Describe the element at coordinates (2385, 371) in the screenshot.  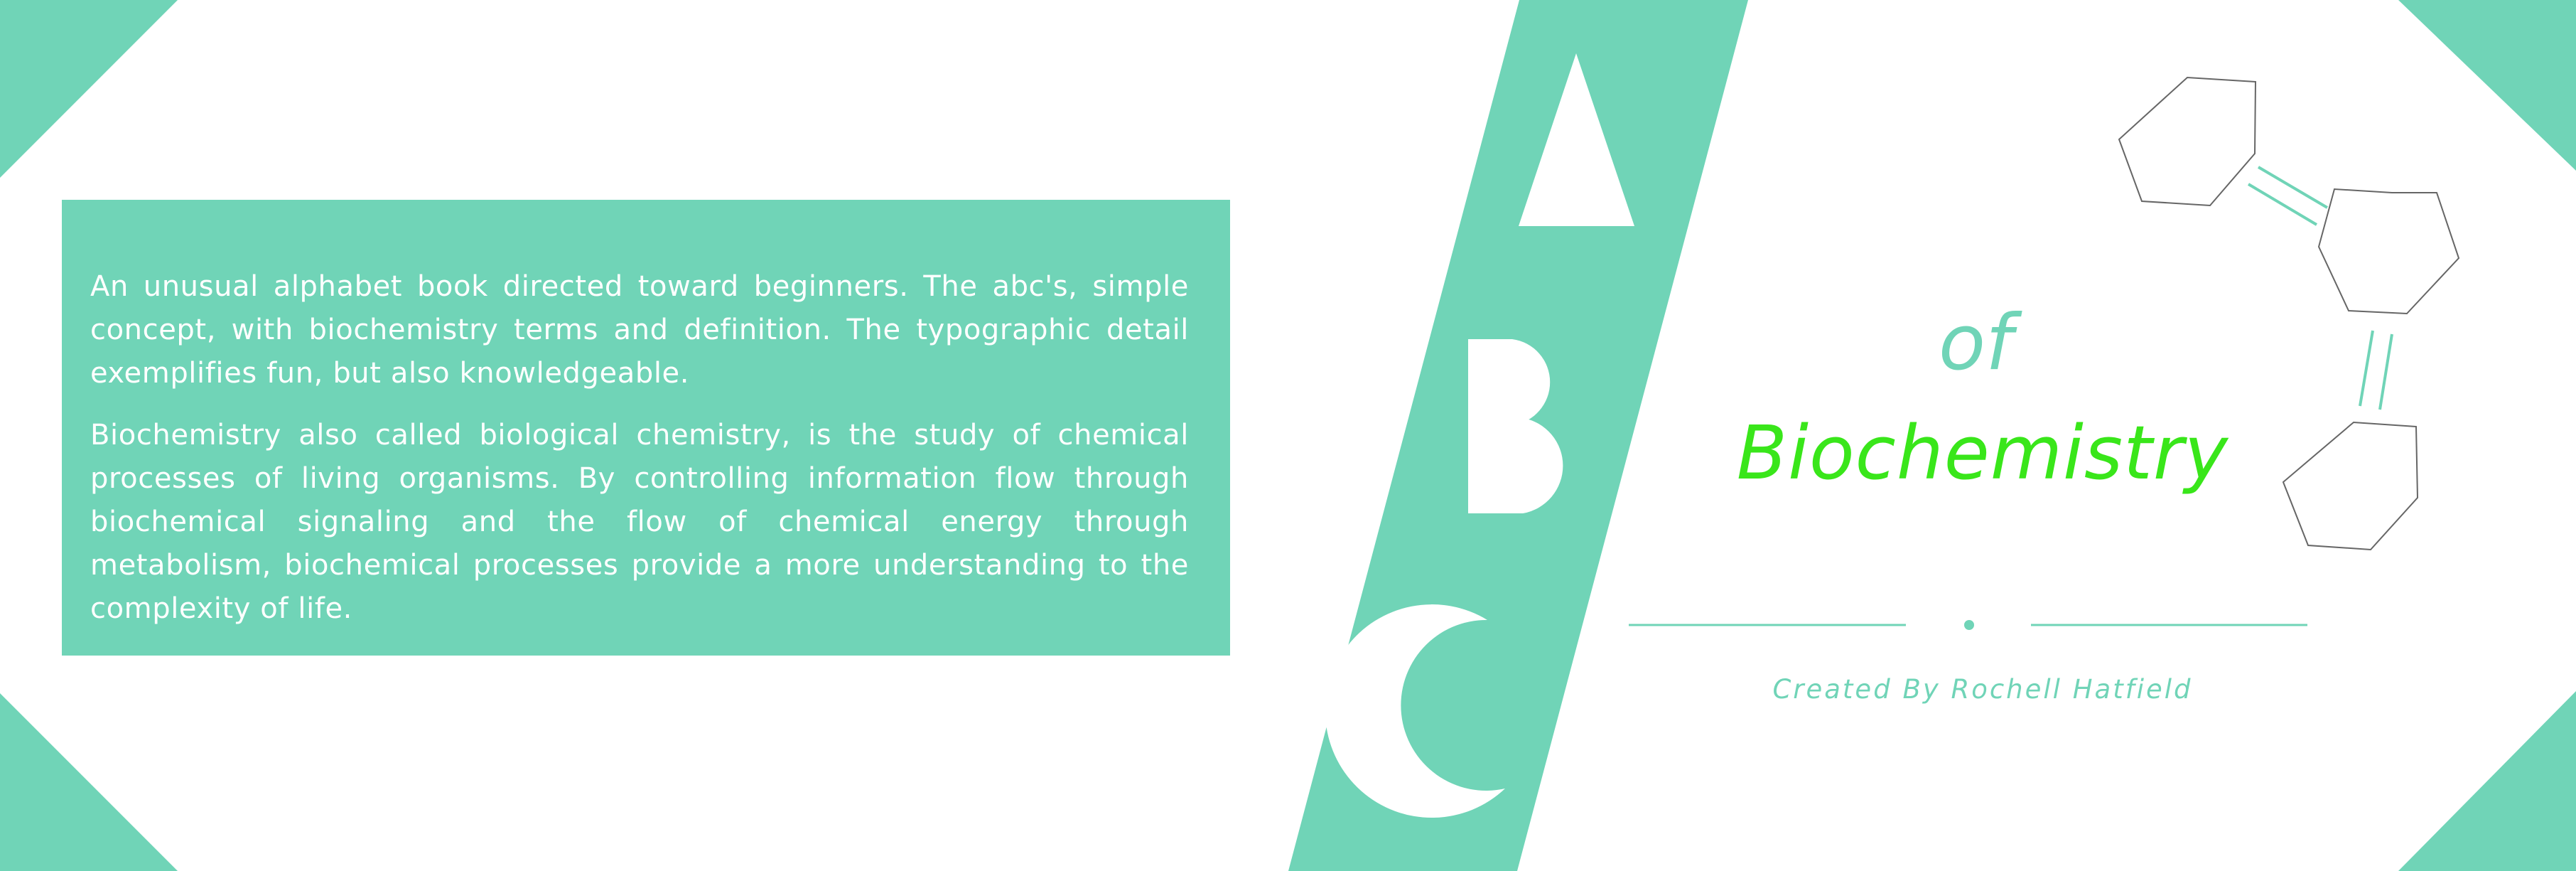
I see `bond-line-2b` at that location.